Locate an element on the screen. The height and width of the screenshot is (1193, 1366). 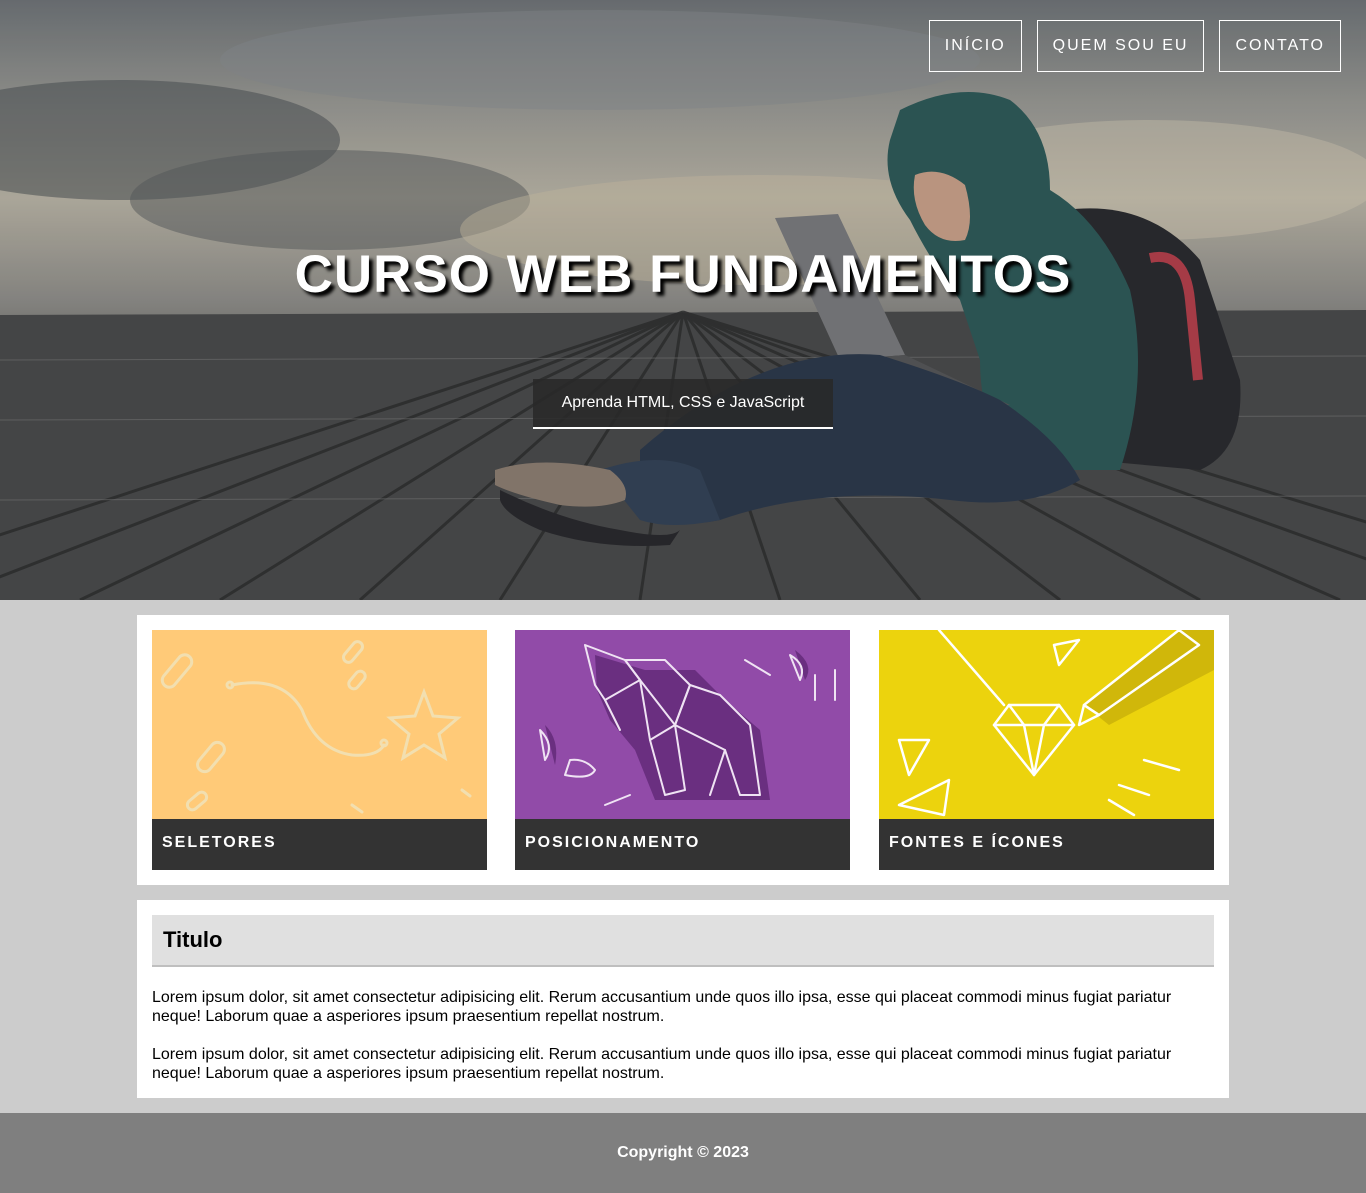
card-label-posicionamento: POSICIONAMENTO is located at coordinates (682, 844).